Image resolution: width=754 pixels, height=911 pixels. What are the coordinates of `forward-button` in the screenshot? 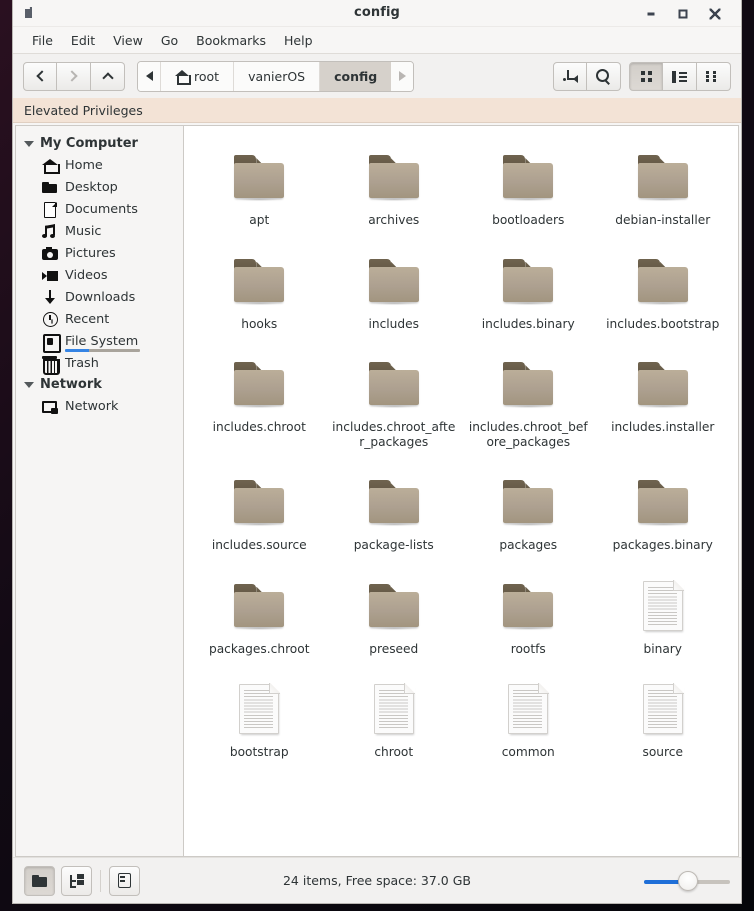 It's located at (74, 76).